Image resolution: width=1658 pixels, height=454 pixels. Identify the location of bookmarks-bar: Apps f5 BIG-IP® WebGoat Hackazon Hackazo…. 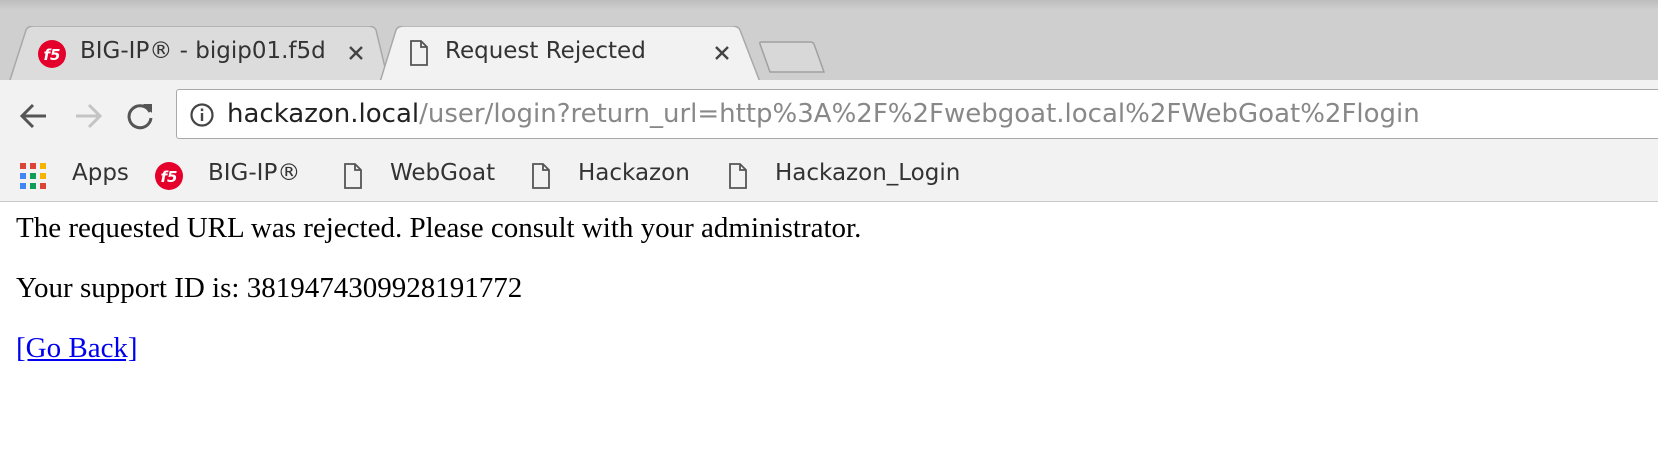
(829, 177).